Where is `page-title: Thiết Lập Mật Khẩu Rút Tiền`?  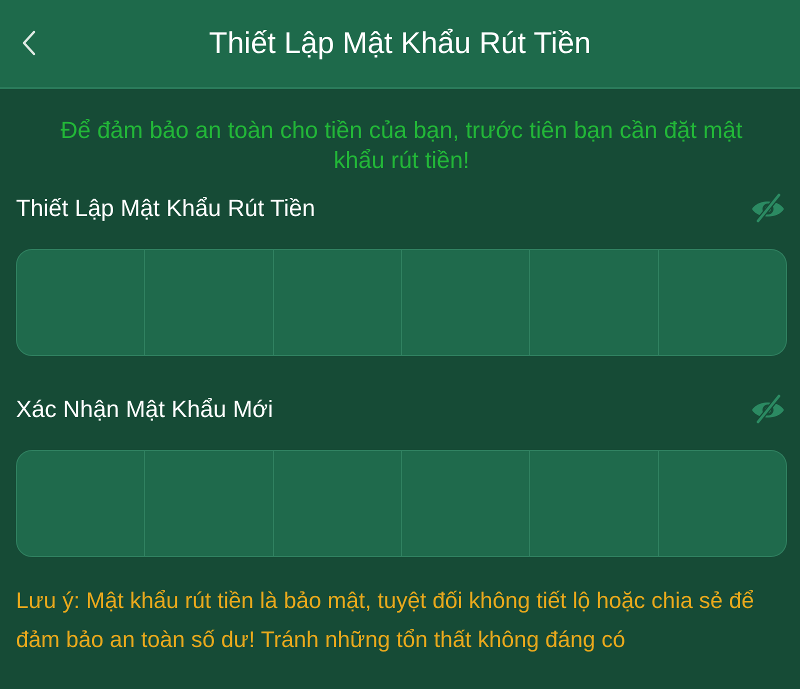 page-title: Thiết Lập Mật Khẩu Rút Tiền is located at coordinates (400, 43).